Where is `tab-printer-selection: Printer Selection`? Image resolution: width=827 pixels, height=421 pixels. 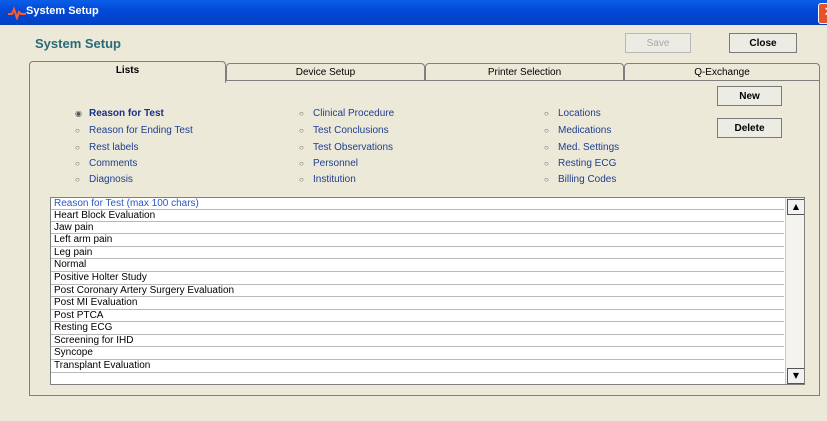
tab-printer-selection: Printer Selection is located at coordinates (524, 72).